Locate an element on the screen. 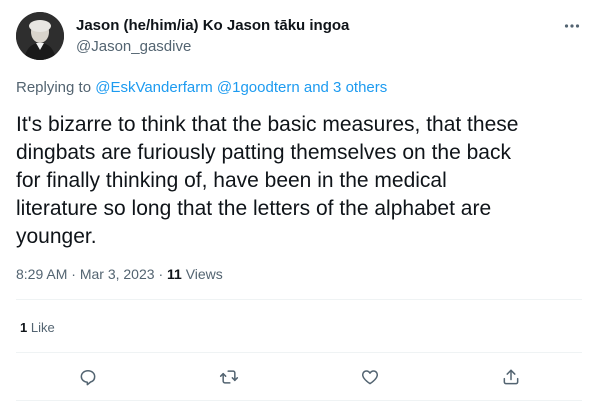  like-button is located at coordinates (370, 377).